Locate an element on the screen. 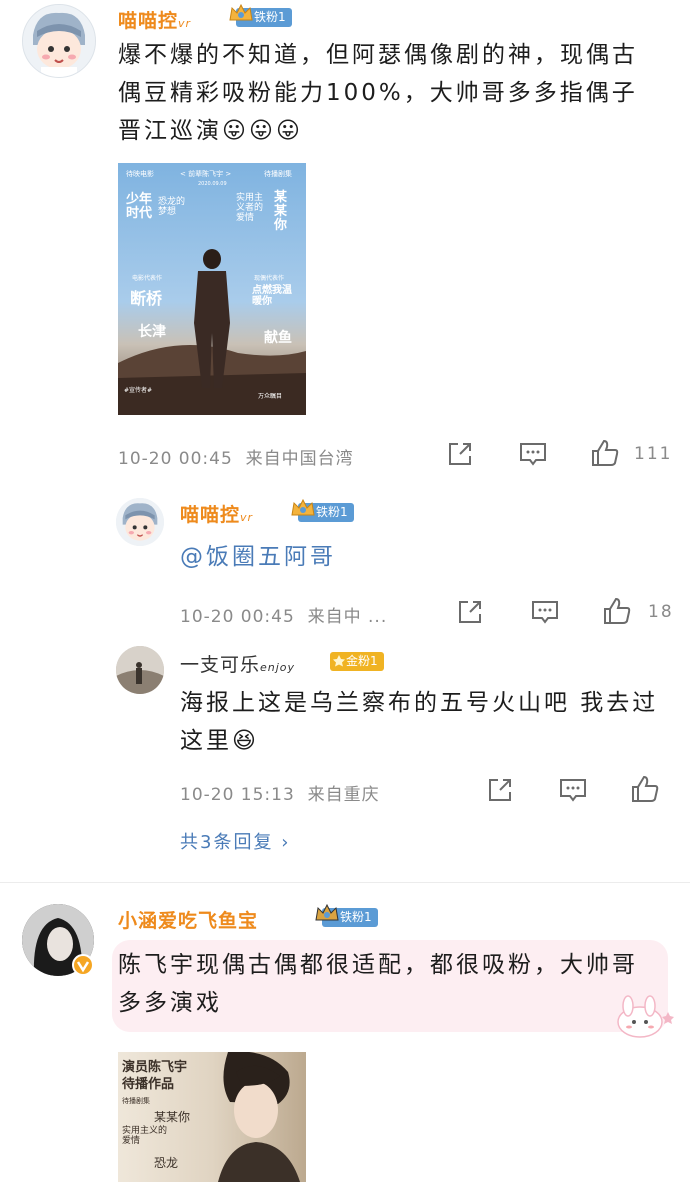  poster-tag: 待播剧集 is located at coordinates (136, 1101).